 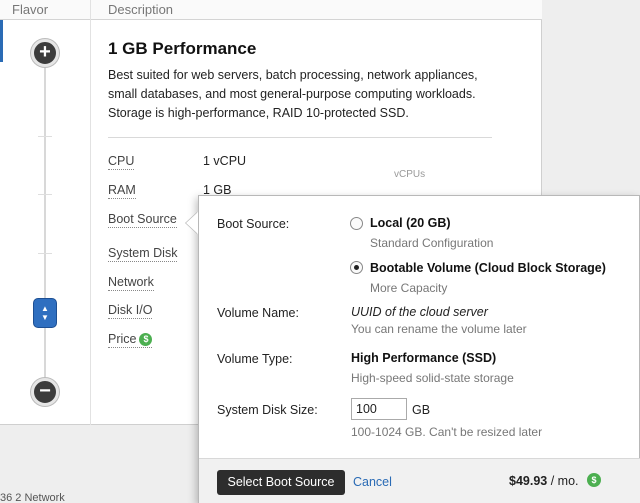 I want to click on bootable-volume-option-subtitle: More Capacity, so click(x=409, y=288).